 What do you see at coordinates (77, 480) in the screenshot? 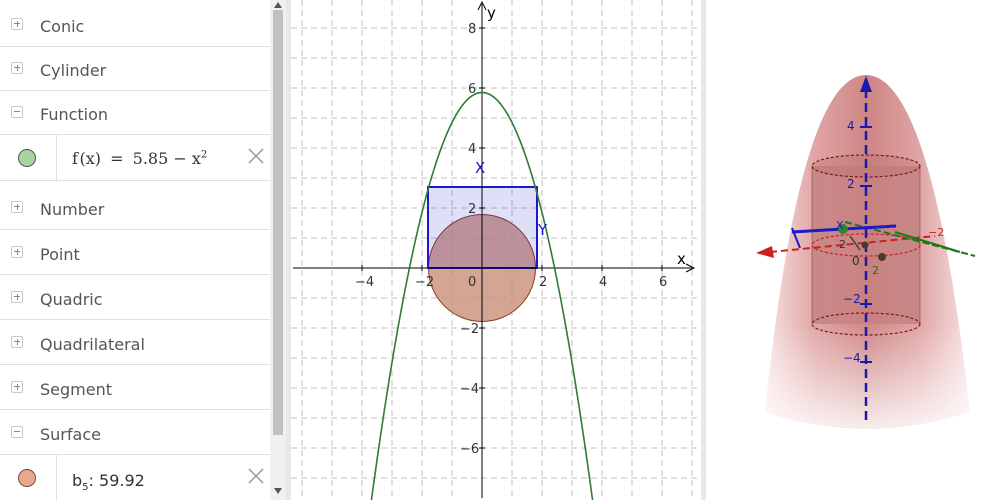
I see `surface-name: b` at bounding box center [77, 480].